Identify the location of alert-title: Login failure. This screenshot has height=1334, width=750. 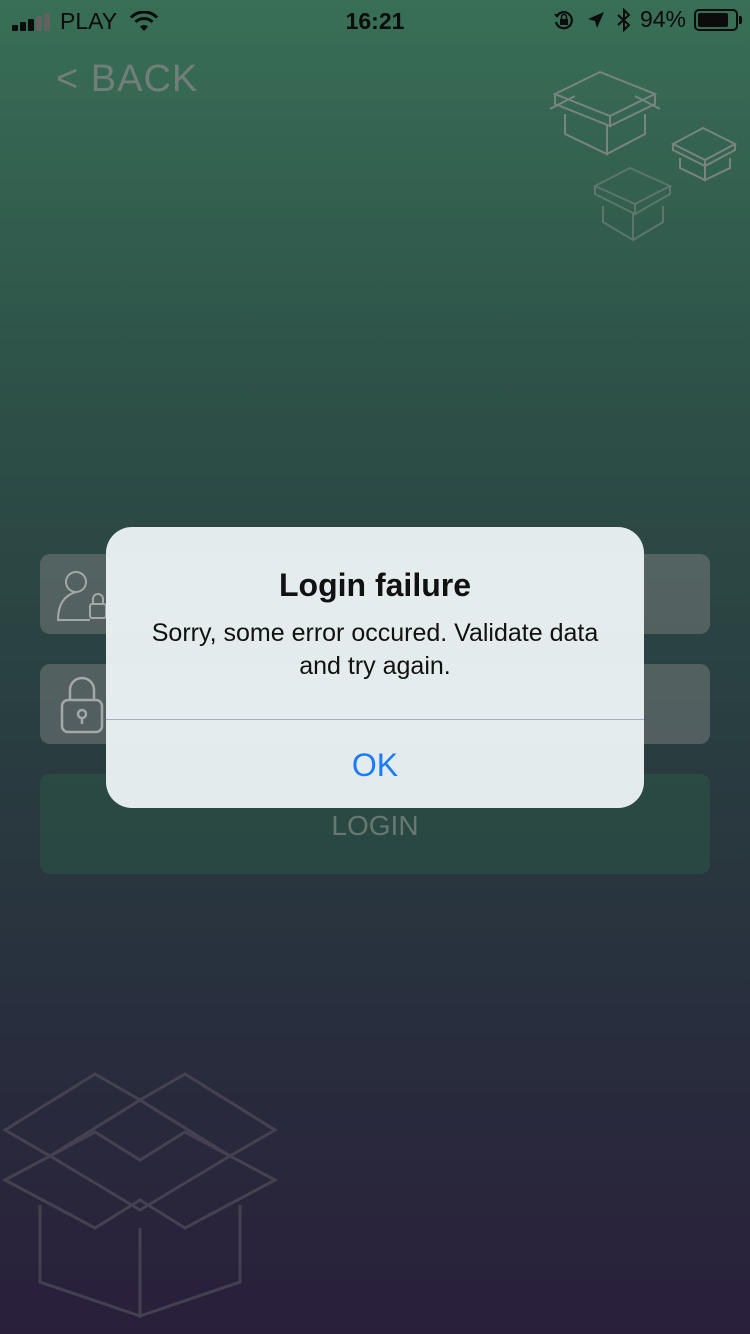
(375, 585).